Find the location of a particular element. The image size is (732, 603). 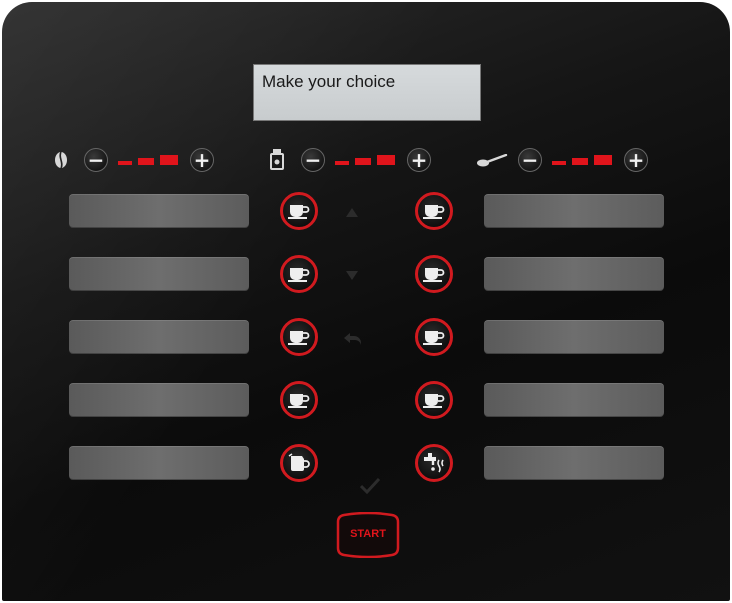

sugar-amount-plus-button: + is located at coordinates (636, 160).